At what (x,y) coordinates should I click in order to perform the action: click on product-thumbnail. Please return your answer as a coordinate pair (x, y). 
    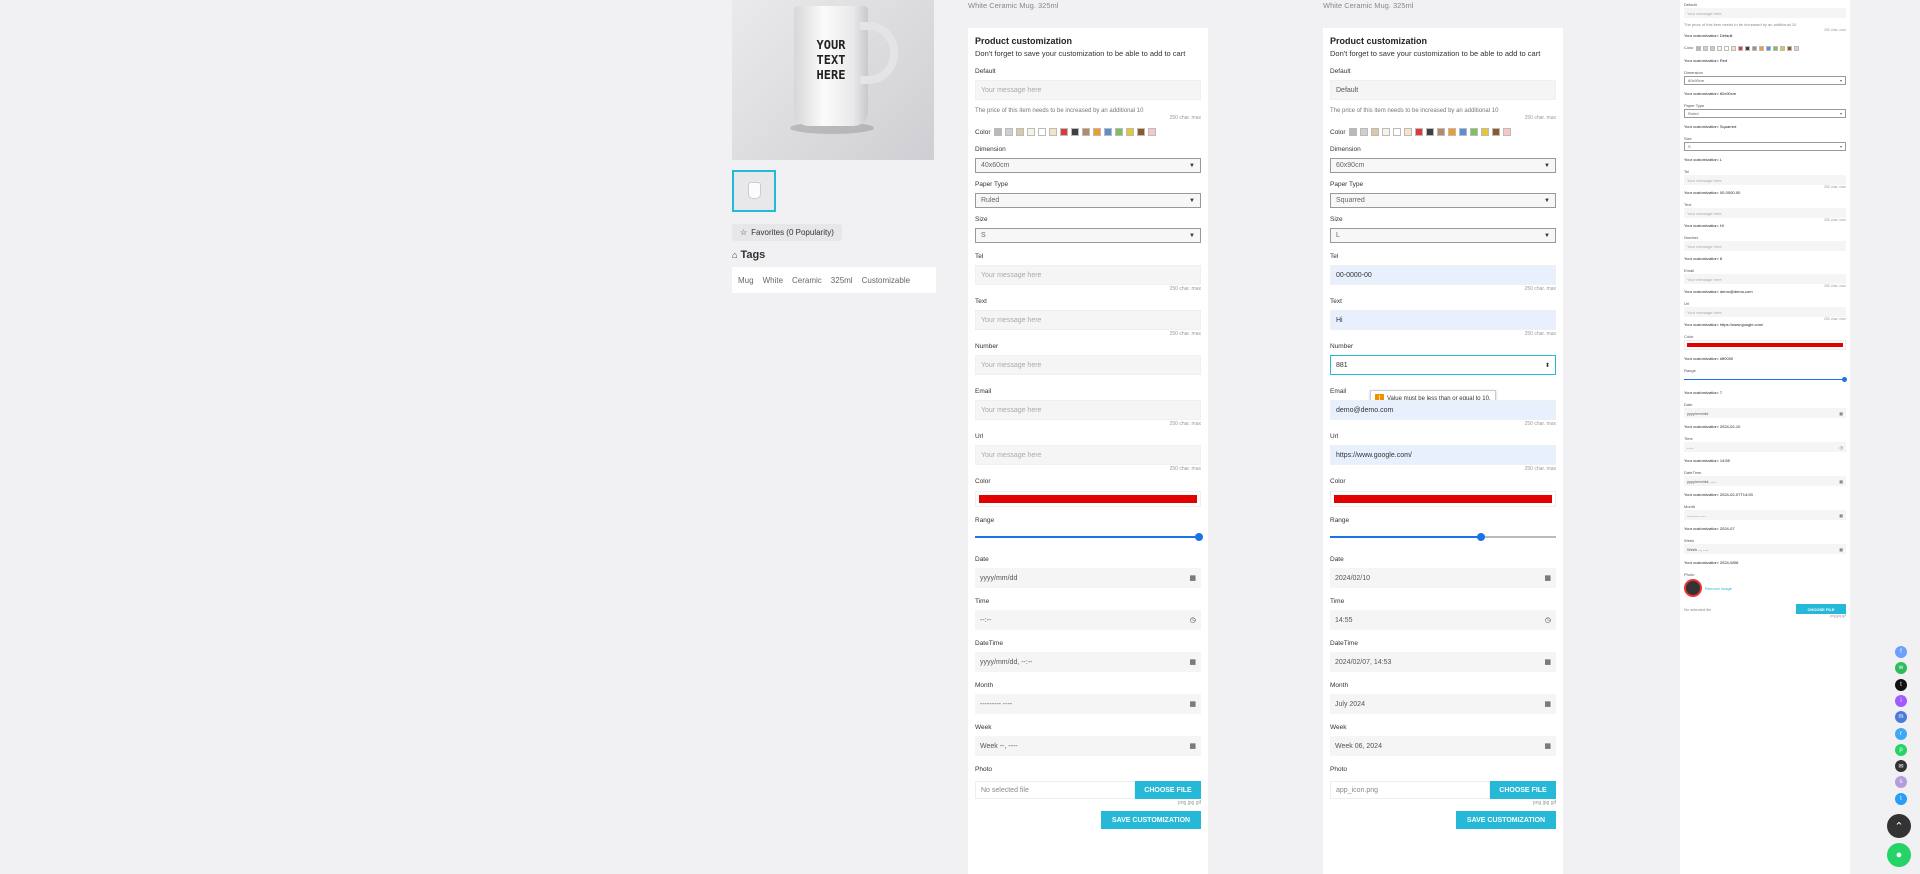
    Looking at the image, I should click on (754, 191).